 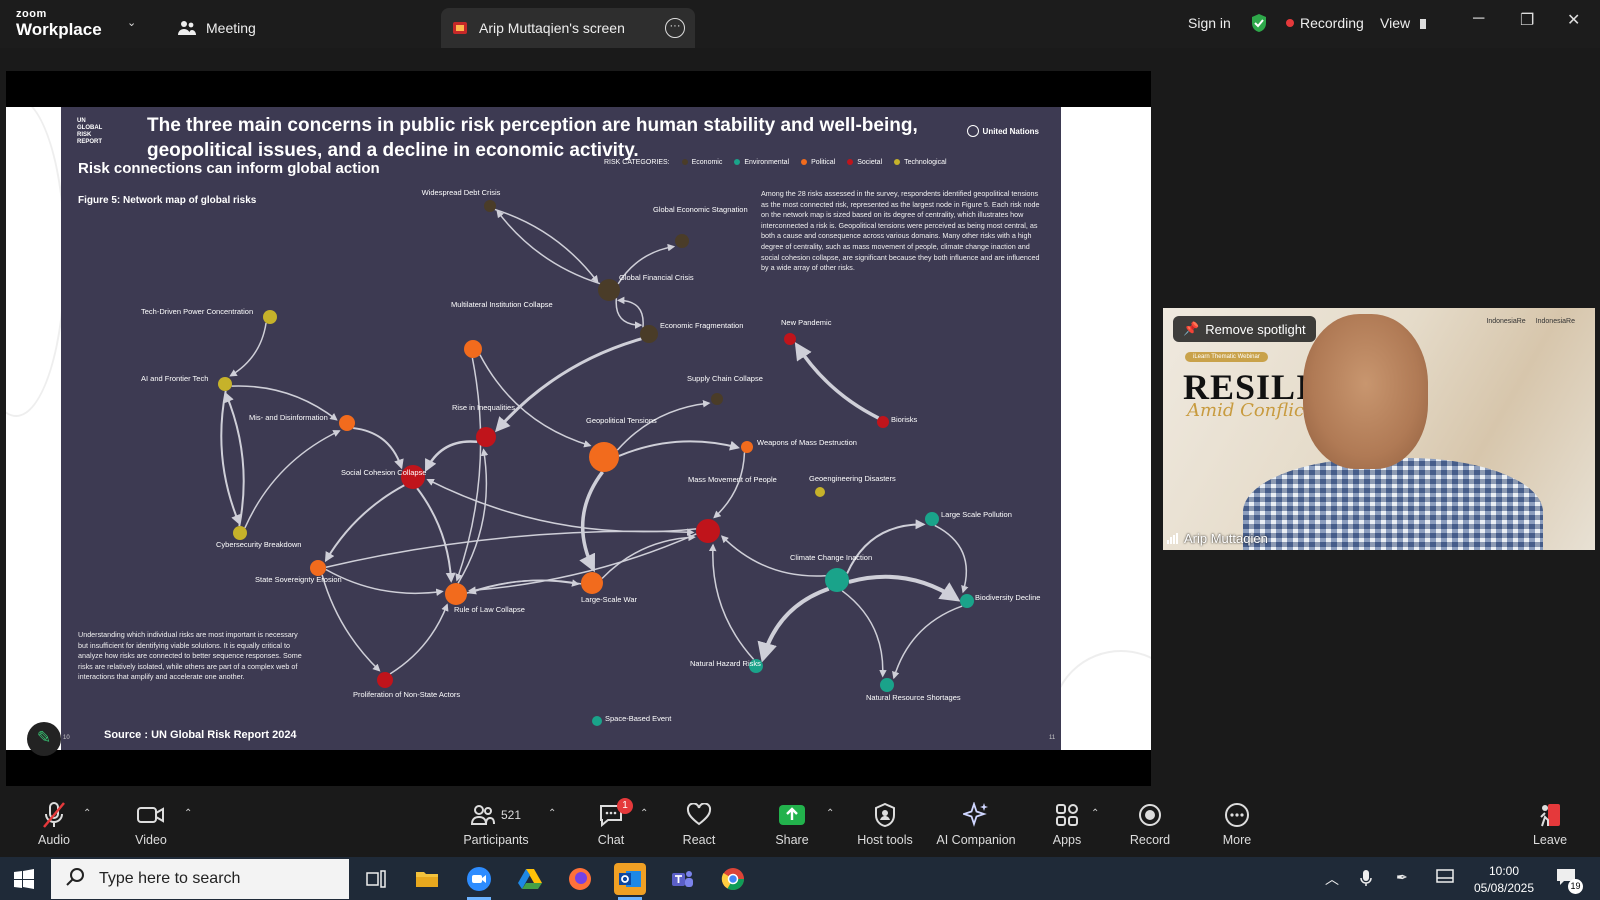 I want to click on tab-meeting: Meeting, so click(x=217, y=28).